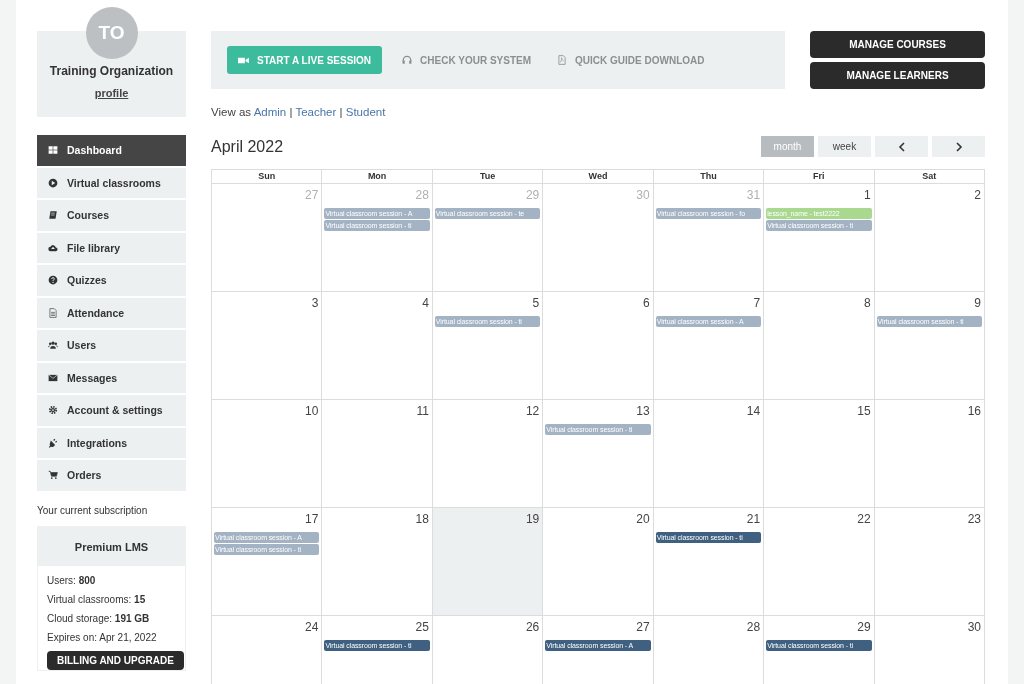  Describe the element at coordinates (532, 411) in the screenshot. I see `day-number: 12` at that location.